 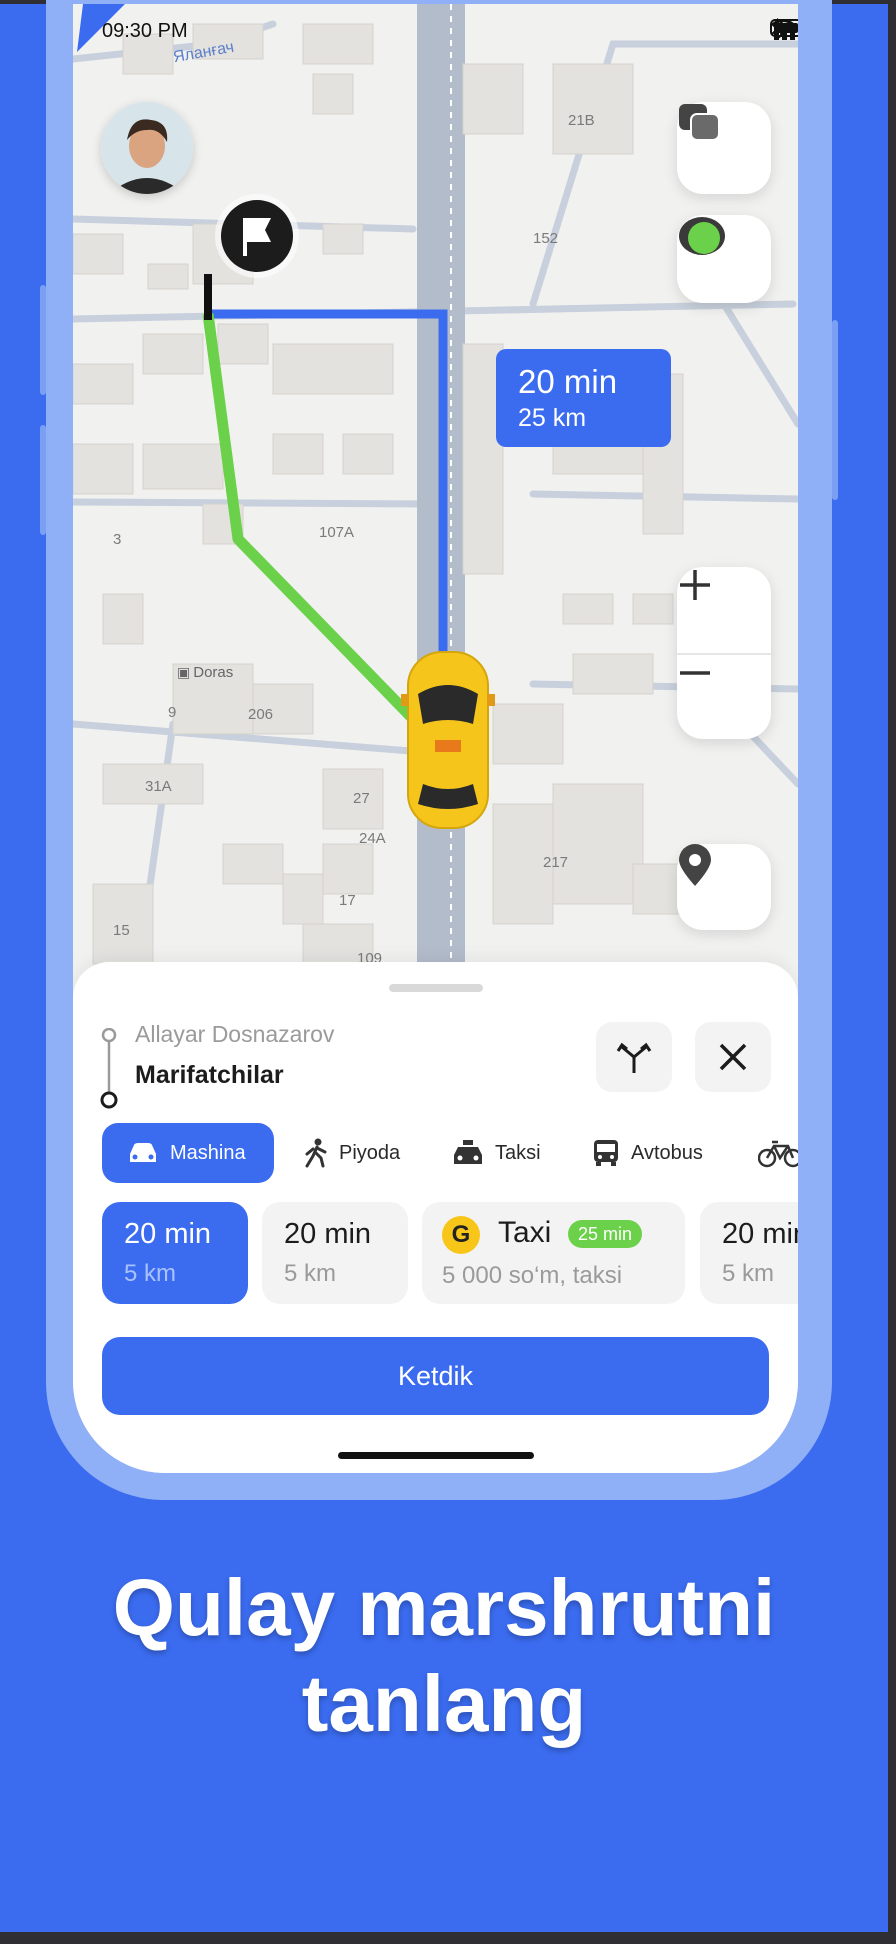 What do you see at coordinates (695, 673) in the screenshot?
I see `minus-icon` at bounding box center [695, 673].